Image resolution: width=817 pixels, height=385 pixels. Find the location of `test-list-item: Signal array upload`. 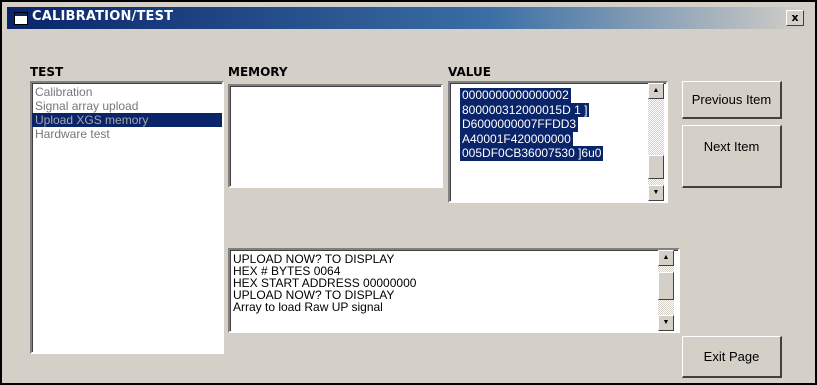

test-list-item: Signal array upload is located at coordinates (127, 106).